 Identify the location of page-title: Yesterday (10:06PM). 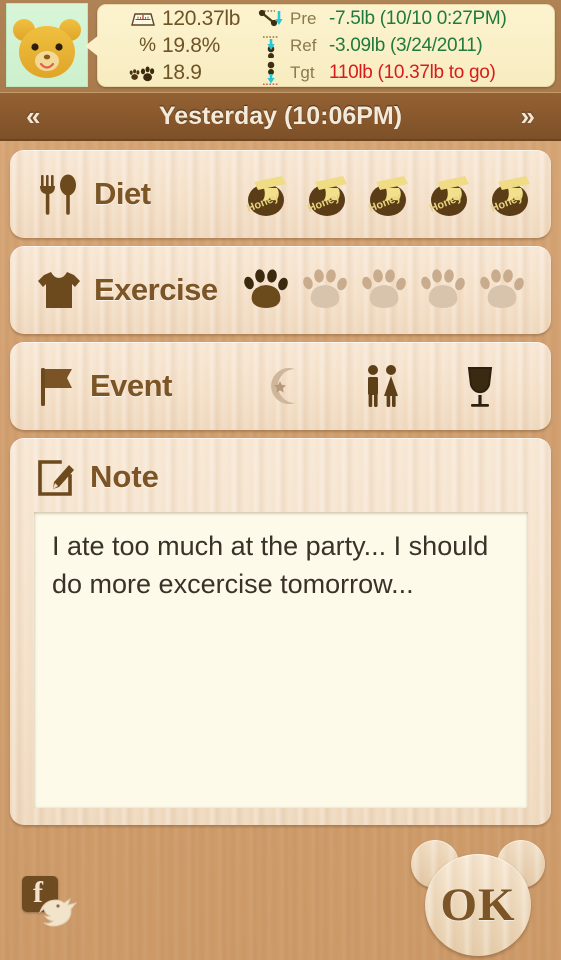
(280, 115).